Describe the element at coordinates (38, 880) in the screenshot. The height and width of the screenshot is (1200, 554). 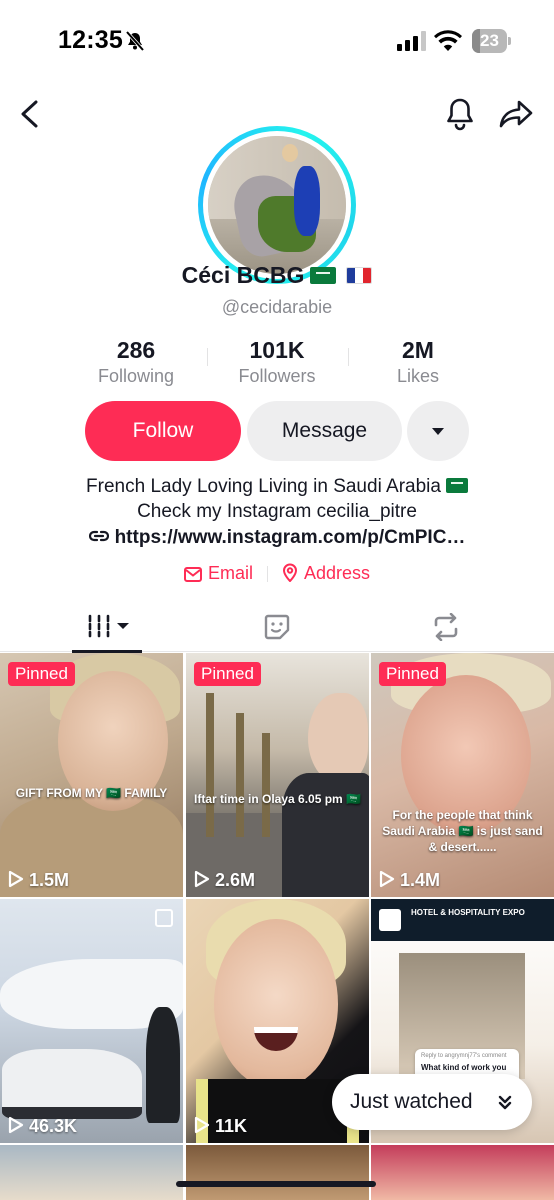
I see `view-count: 1.5M` at that location.